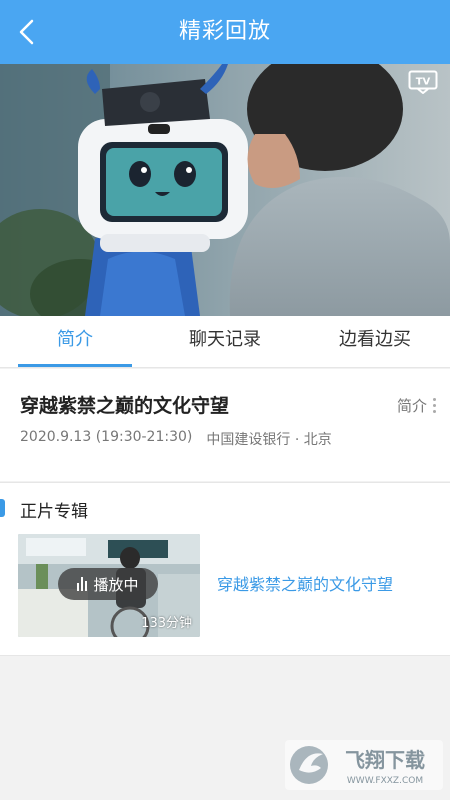 Image resolution: width=450 pixels, height=800 pixels. I want to click on program-time: 2020.9.13 (19:30-21:30), so click(106, 437).